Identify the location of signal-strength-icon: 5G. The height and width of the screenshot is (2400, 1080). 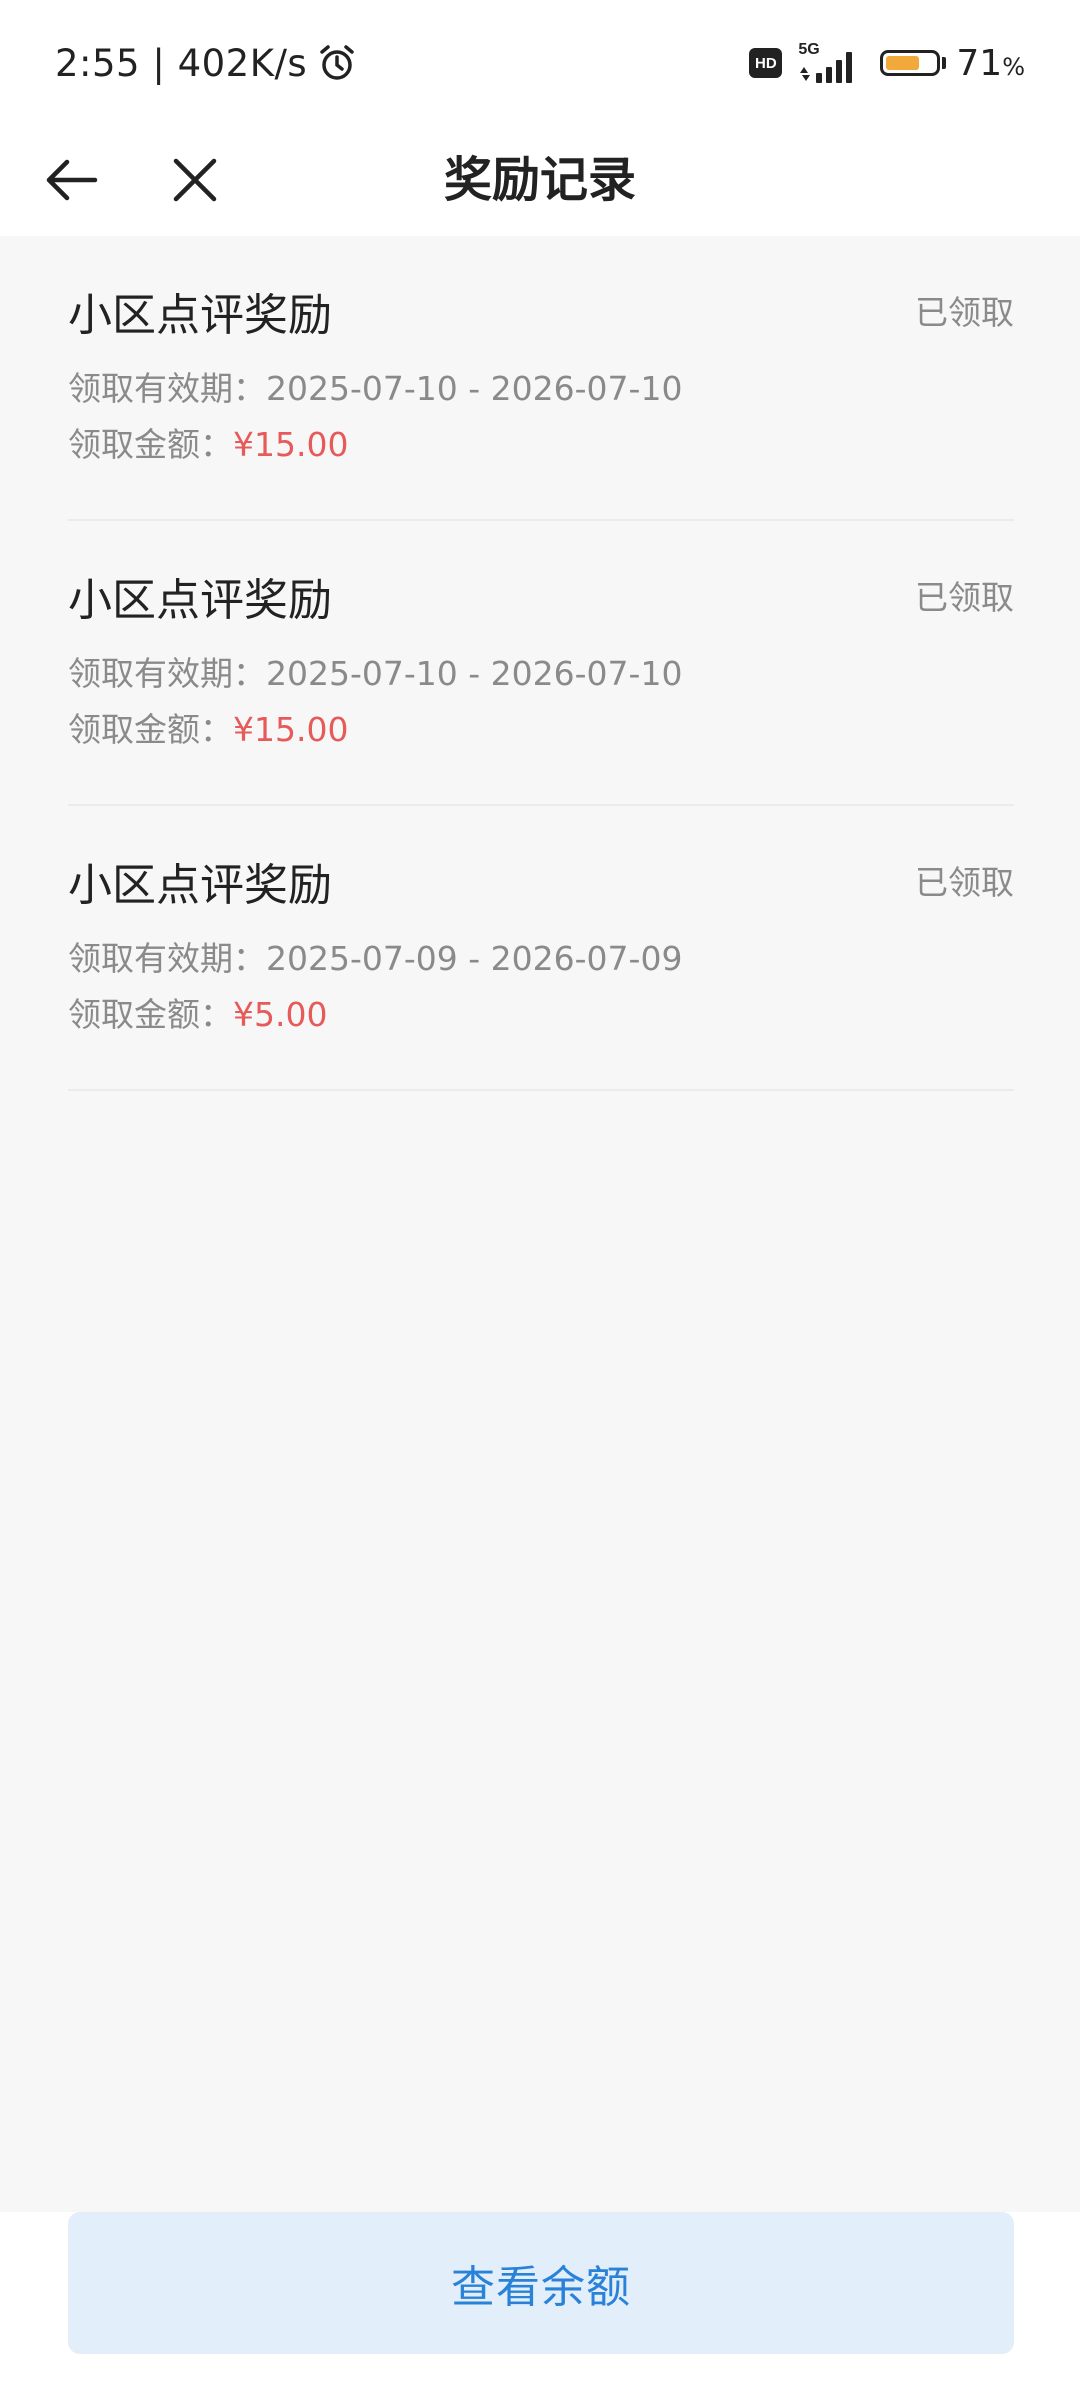
(831, 62).